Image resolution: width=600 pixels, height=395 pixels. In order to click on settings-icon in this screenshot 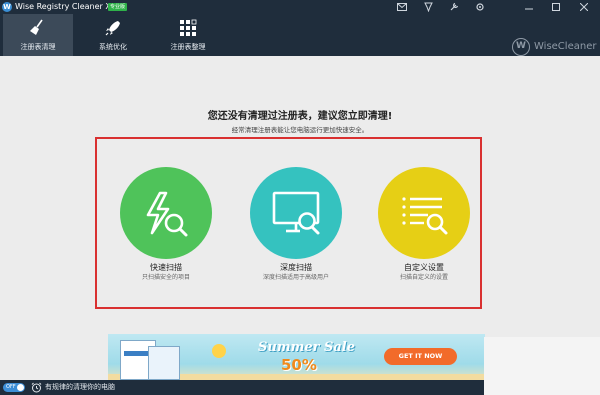, I will do `click(480, 7)`.